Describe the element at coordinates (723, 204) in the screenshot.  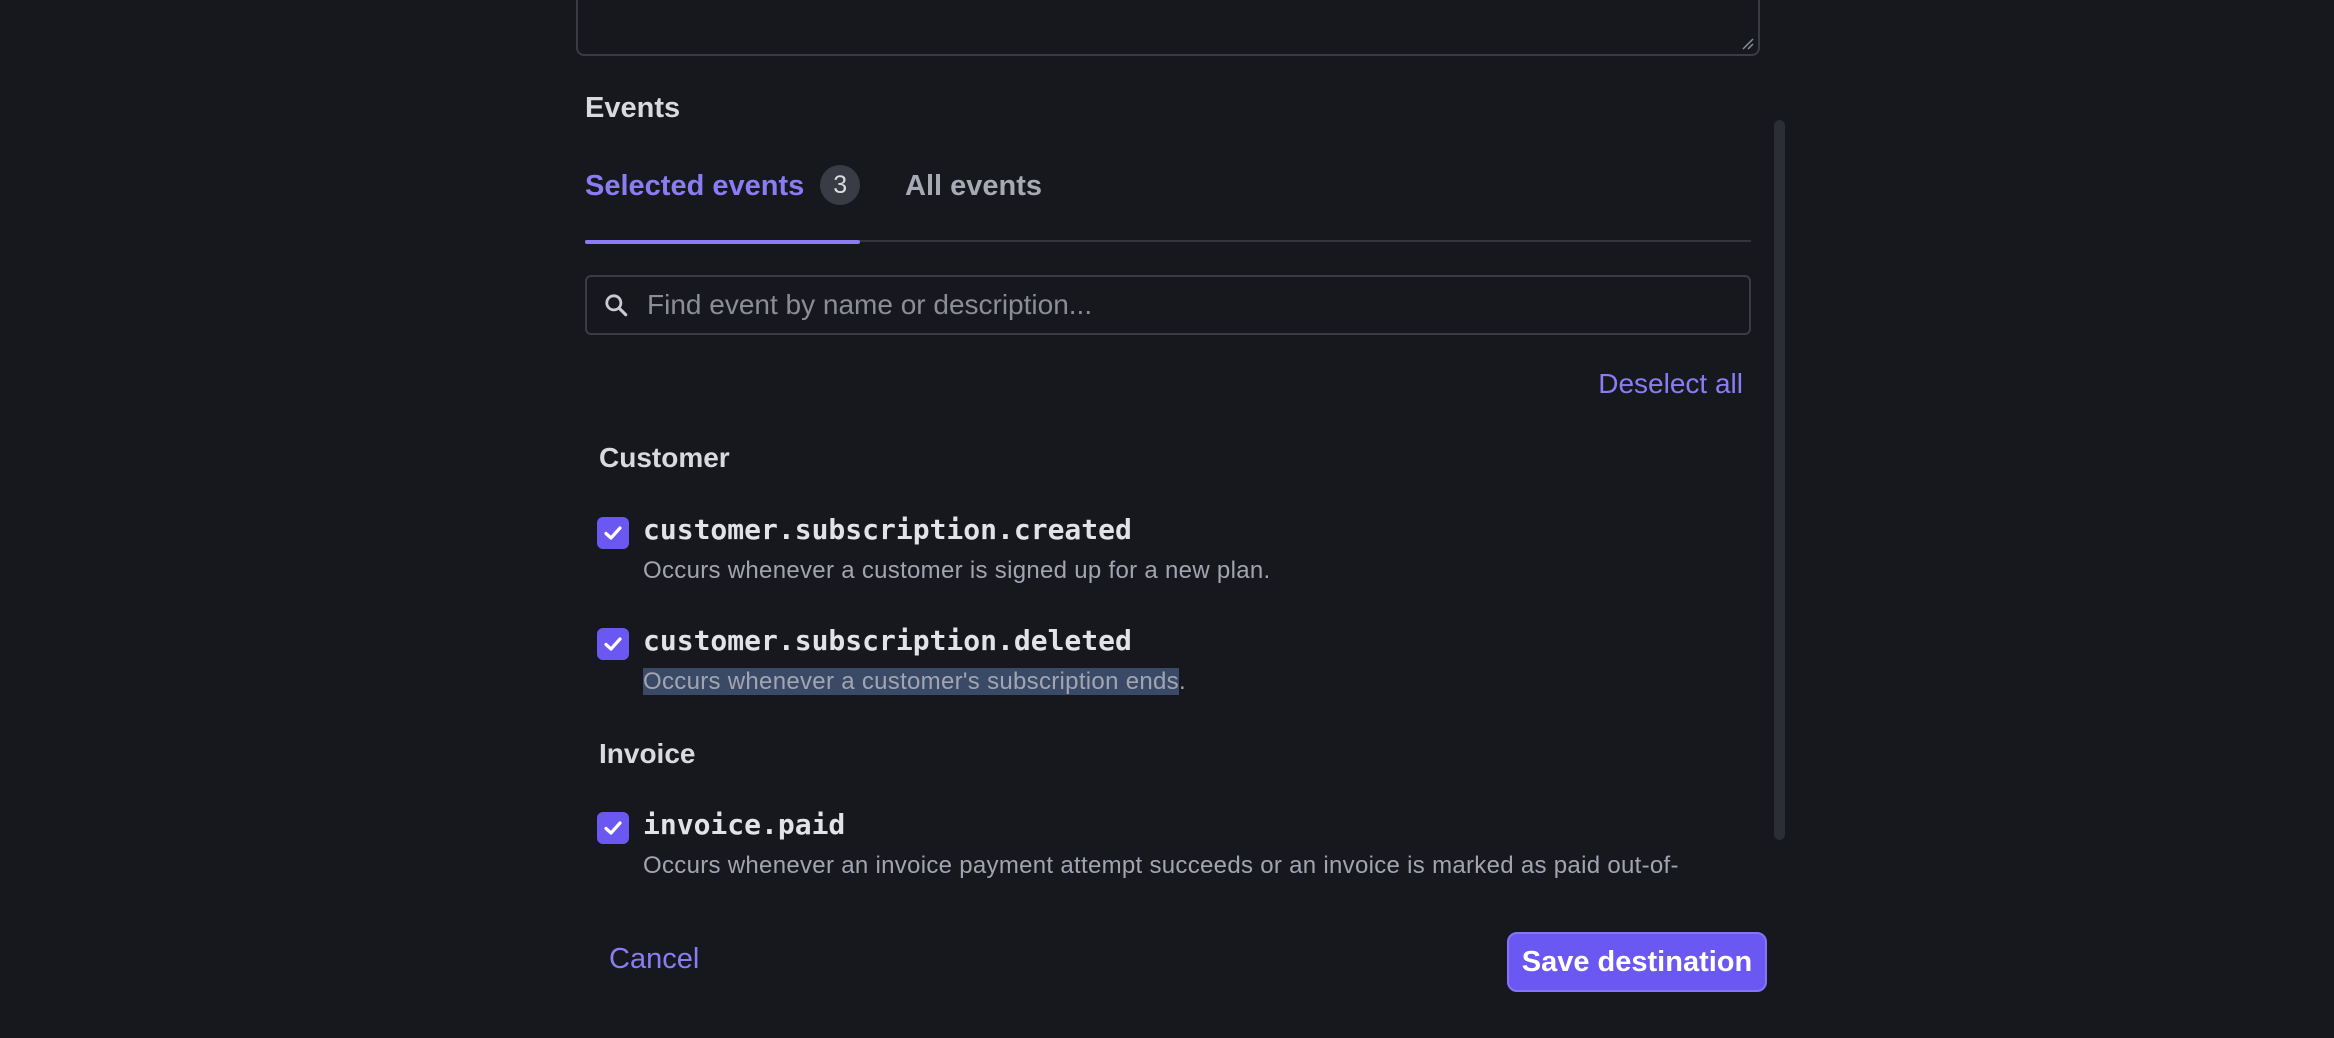
I see `tab-selected-events: Selected events 3` at that location.